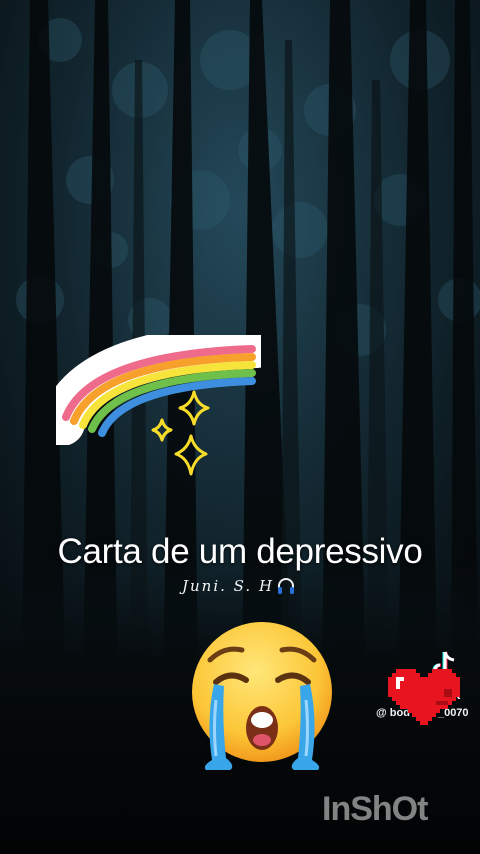 The height and width of the screenshot is (854, 480). I want to click on sparkles-sticker, so click(180, 433).